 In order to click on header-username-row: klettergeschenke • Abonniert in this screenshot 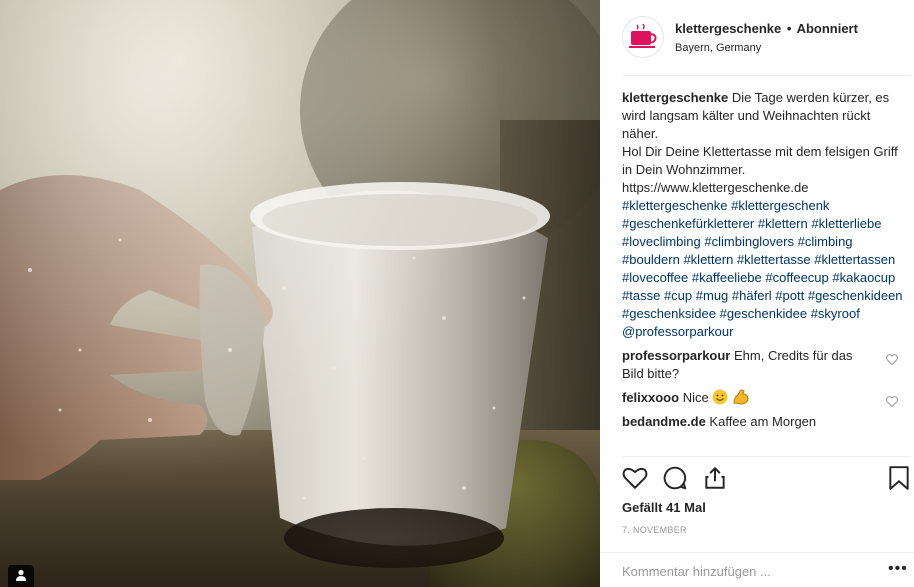, I will do `click(766, 28)`.